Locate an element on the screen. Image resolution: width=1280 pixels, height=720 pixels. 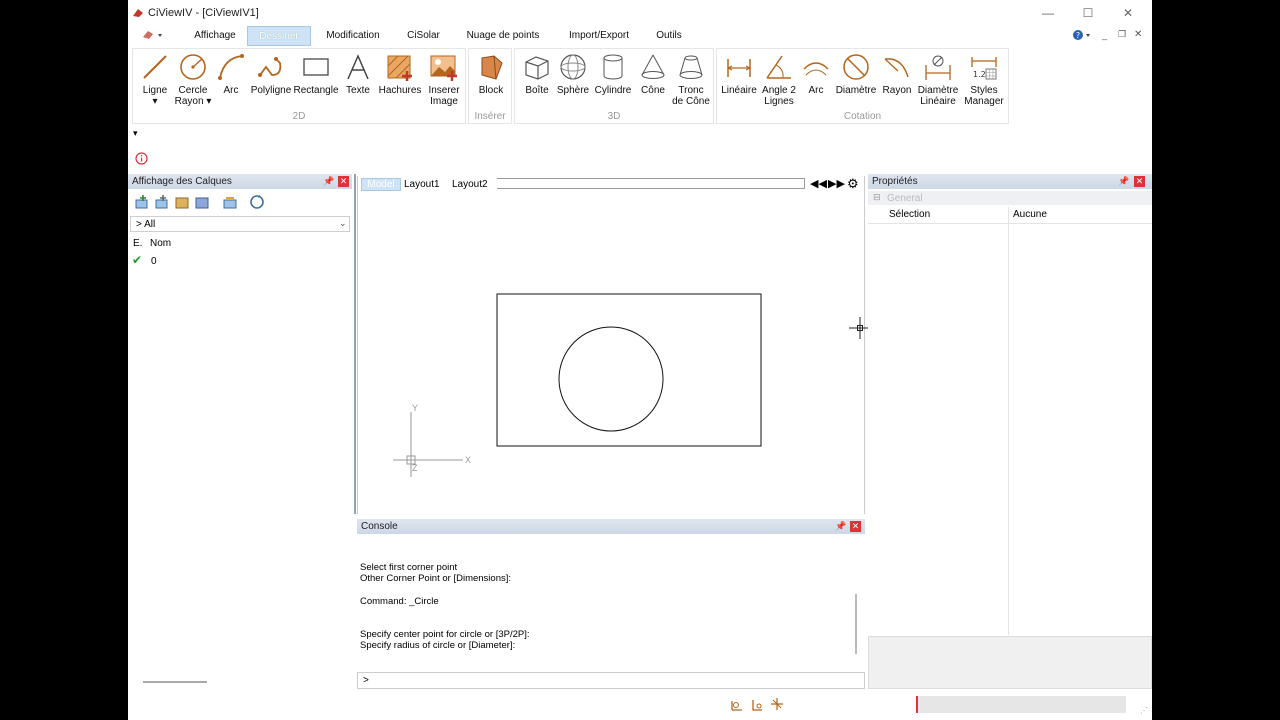
delete-layer-icon is located at coordinates (182, 203).